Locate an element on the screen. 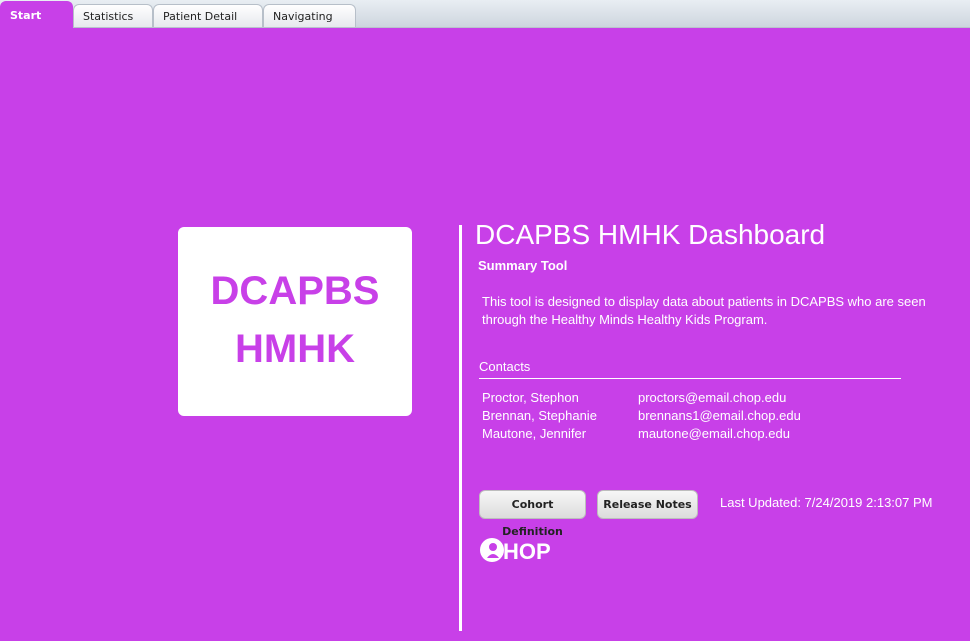 The width and height of the screenshot is (970, 641). chop-logo-text: HOP is located at coordinates (527, 551).